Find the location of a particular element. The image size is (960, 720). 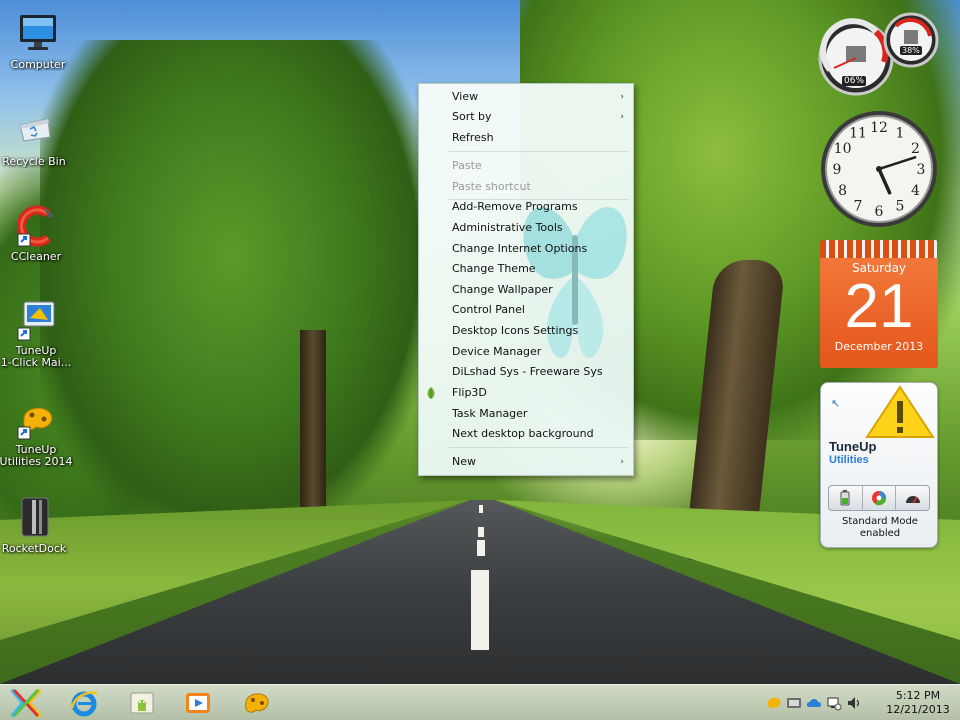

calendar-day-number: 21 is located at coordinates (879, 306).